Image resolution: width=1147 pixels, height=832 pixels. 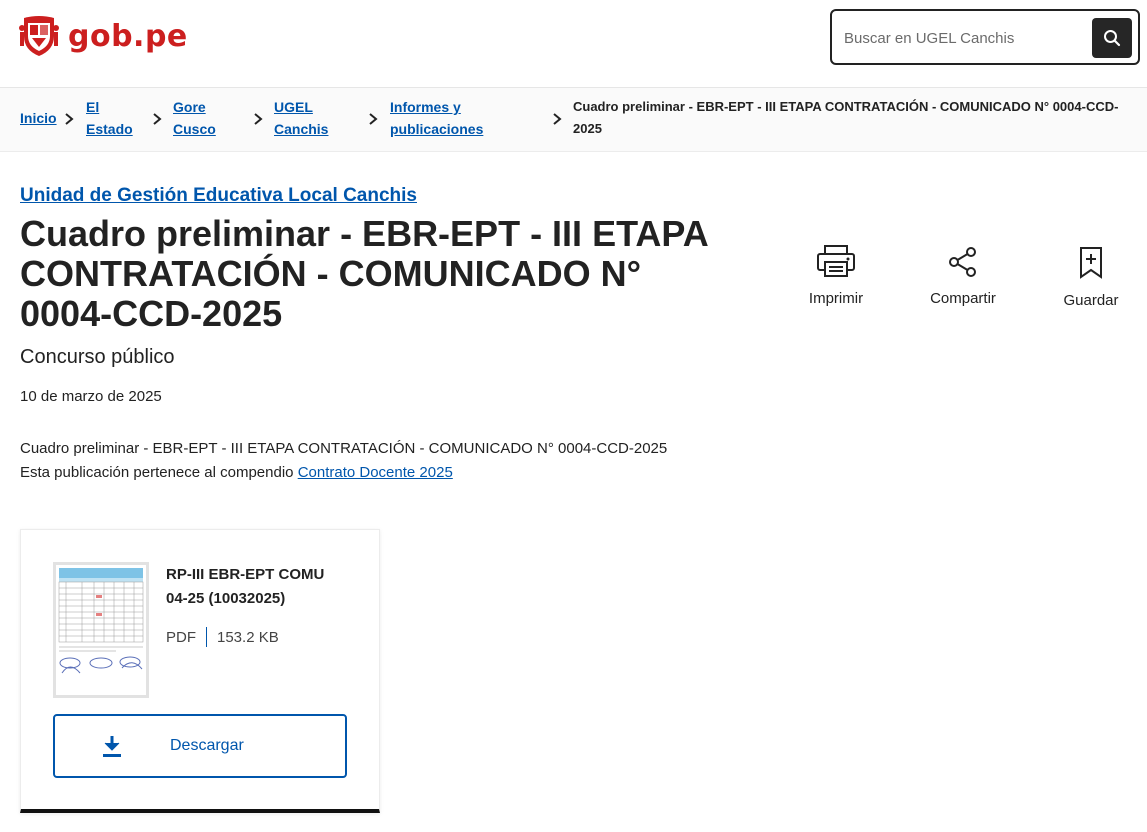 I want to click on download-label: Descargar, so click(x=207, y=745).